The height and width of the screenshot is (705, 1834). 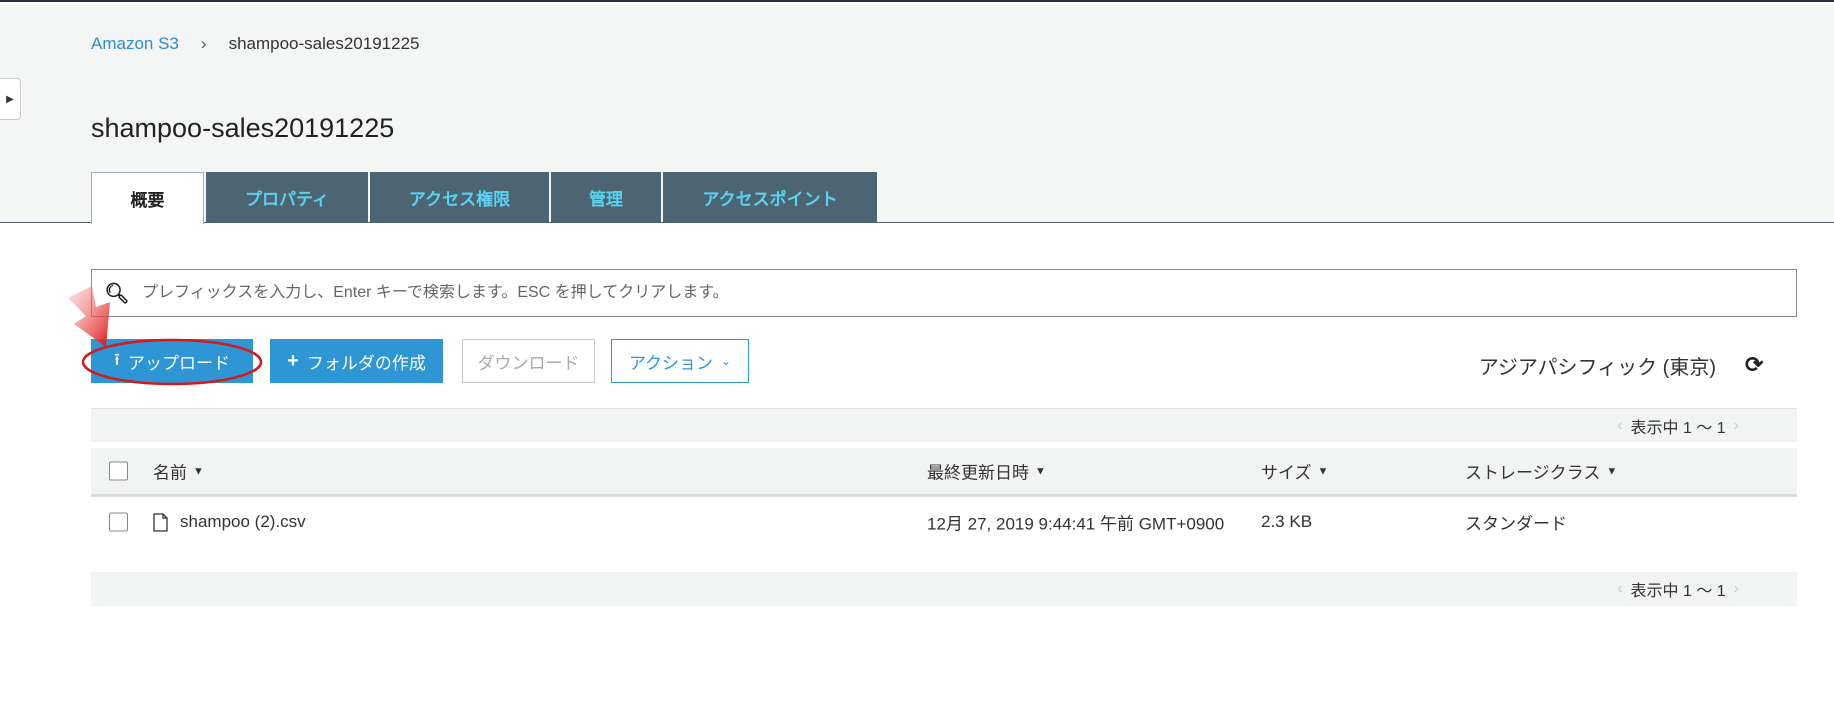 I want to click on file-name-cell: shampoo (2).csv, so click(x=229, y=522).